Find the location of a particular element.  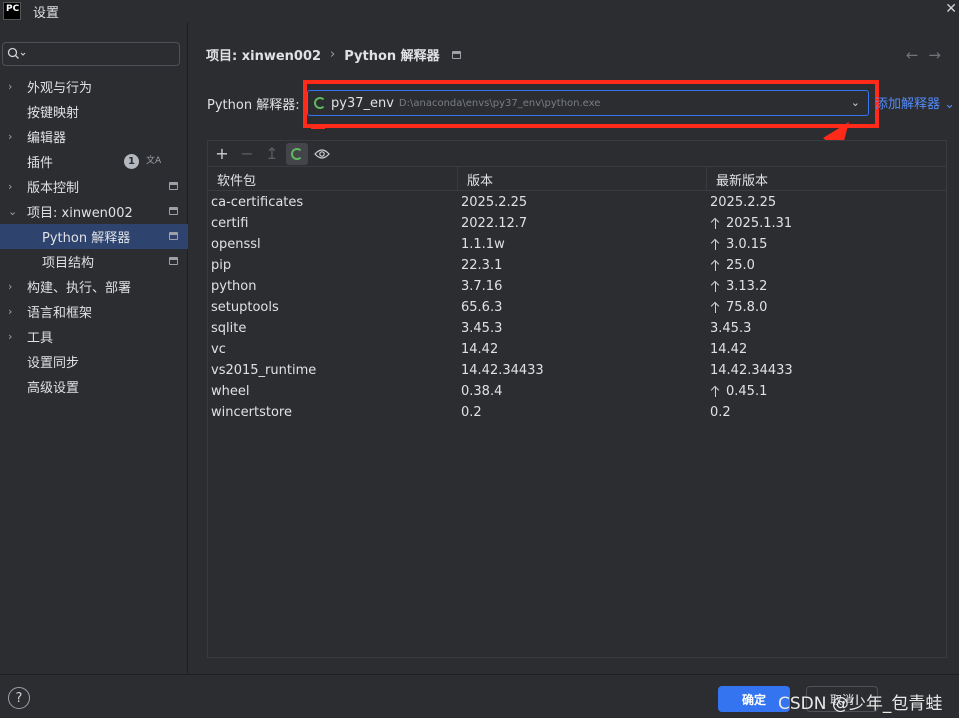

add-interpreter-link: 添加解释器 ⌄ is located at coordinates (915, 102).